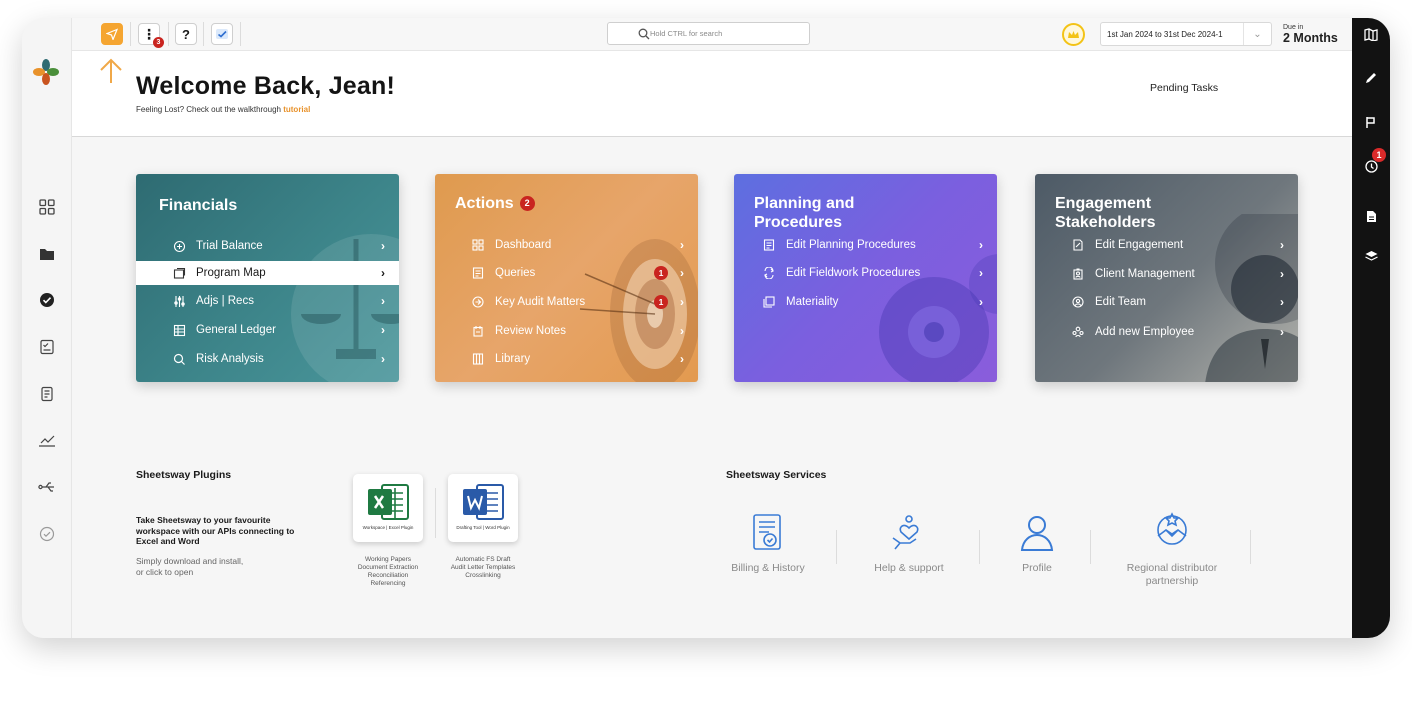 The width and height of the screenshot is (1412, 720). What do you see at coordinates (909, 543) in the screenshot?
I see `help-support-service: Help & support` at bounding box center [909, 543].